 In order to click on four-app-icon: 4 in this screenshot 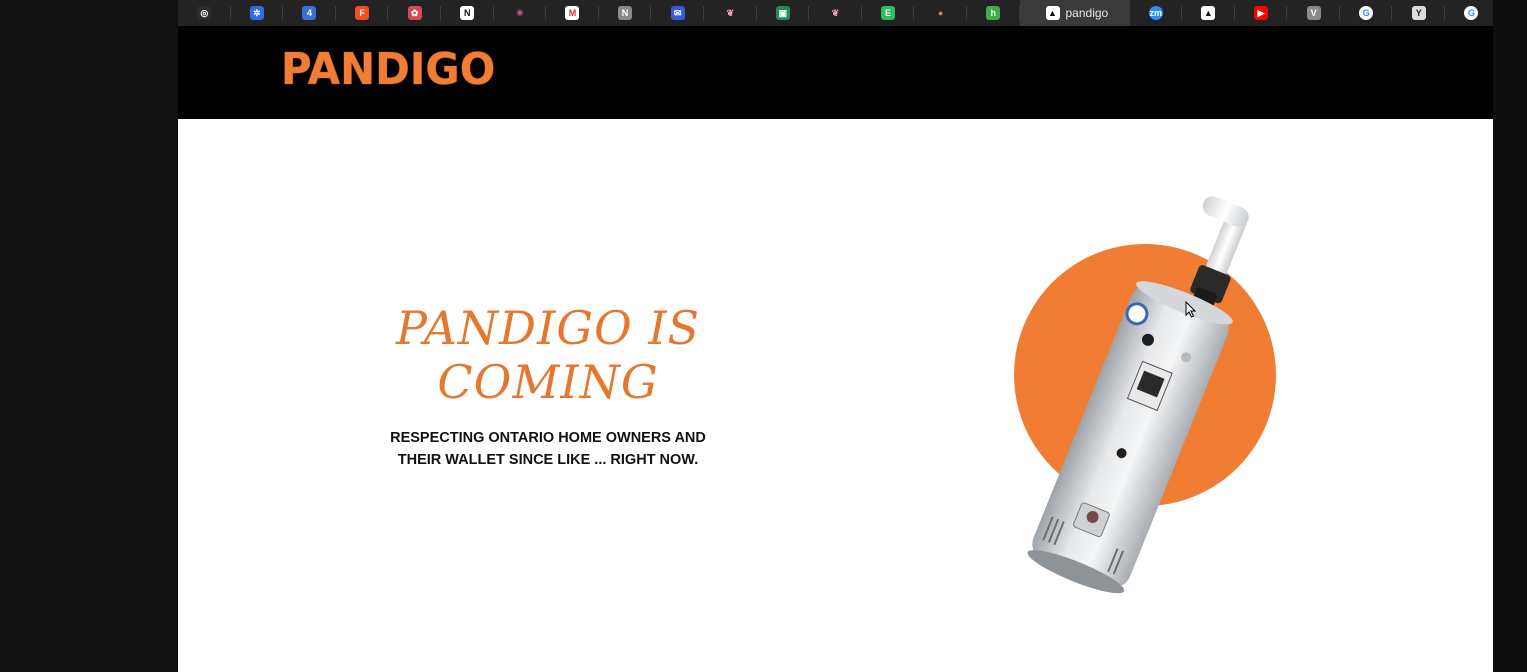, I will do `click(309, 13)`.